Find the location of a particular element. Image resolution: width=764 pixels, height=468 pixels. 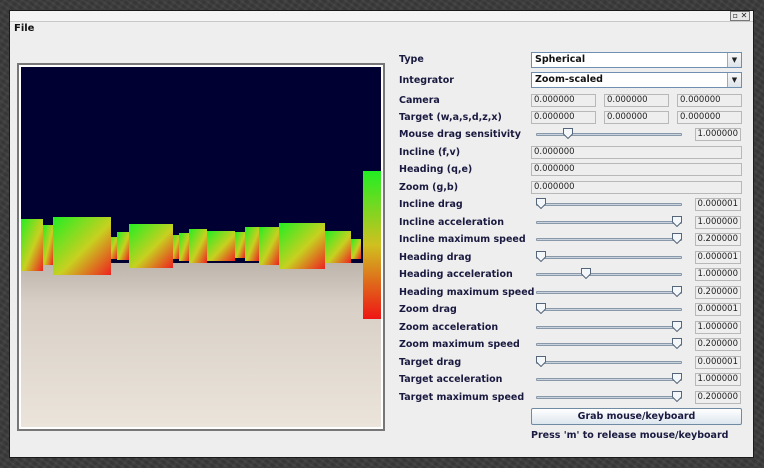

type-select: Spherical ▼ is located at coordinates (636, 60).